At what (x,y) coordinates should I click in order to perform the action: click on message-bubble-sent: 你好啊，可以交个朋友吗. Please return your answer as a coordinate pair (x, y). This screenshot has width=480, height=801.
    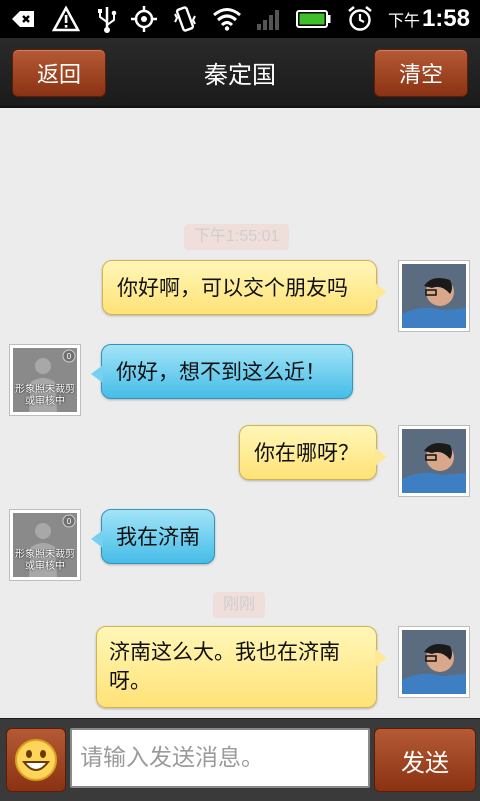
    Looking at the image, I should click on (244, 287).